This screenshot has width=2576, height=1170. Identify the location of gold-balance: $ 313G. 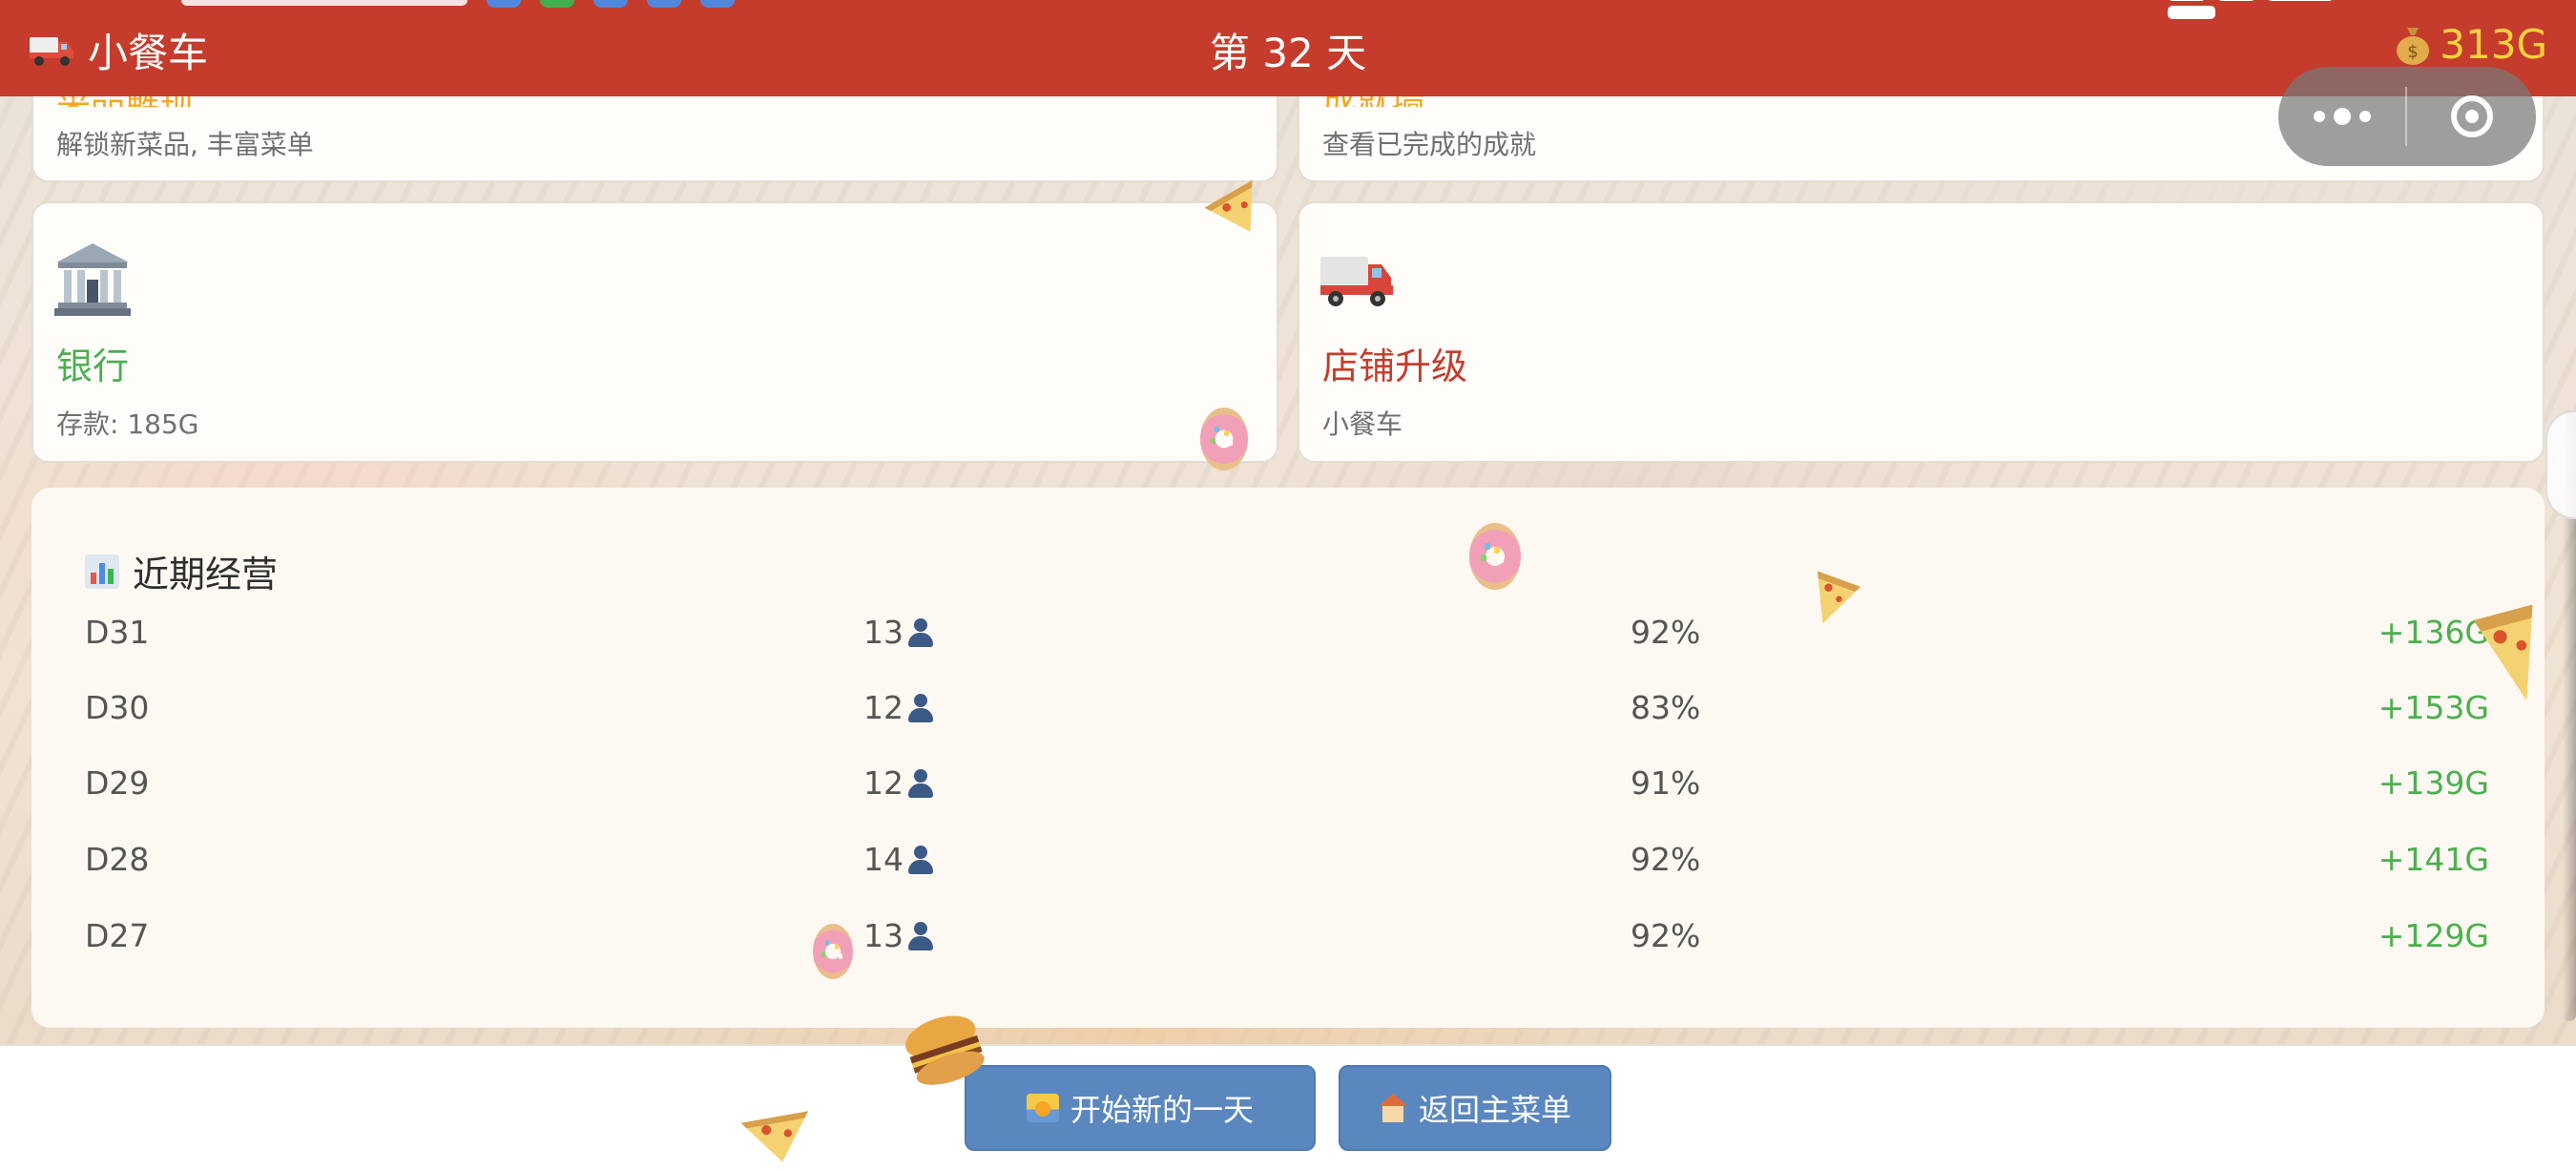
(2470, 44).